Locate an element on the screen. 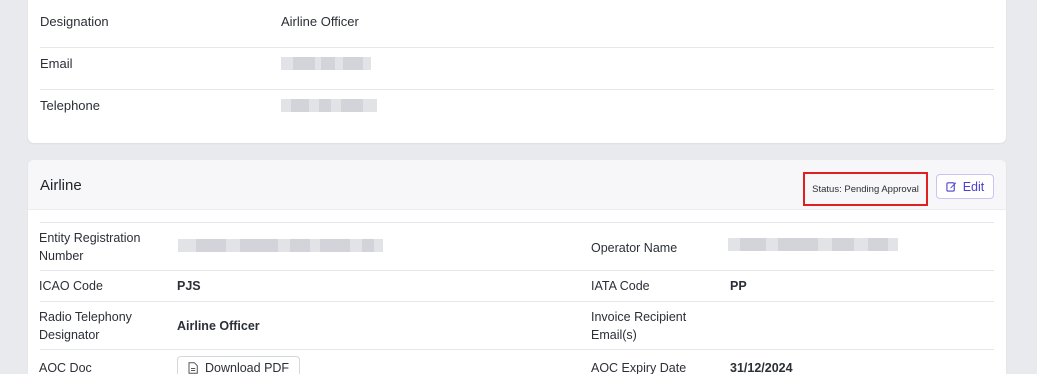 The width and height of the screenshot is (1037, 374). aoc-doc-label: AOC Doc is located at coordinates (65, 367).